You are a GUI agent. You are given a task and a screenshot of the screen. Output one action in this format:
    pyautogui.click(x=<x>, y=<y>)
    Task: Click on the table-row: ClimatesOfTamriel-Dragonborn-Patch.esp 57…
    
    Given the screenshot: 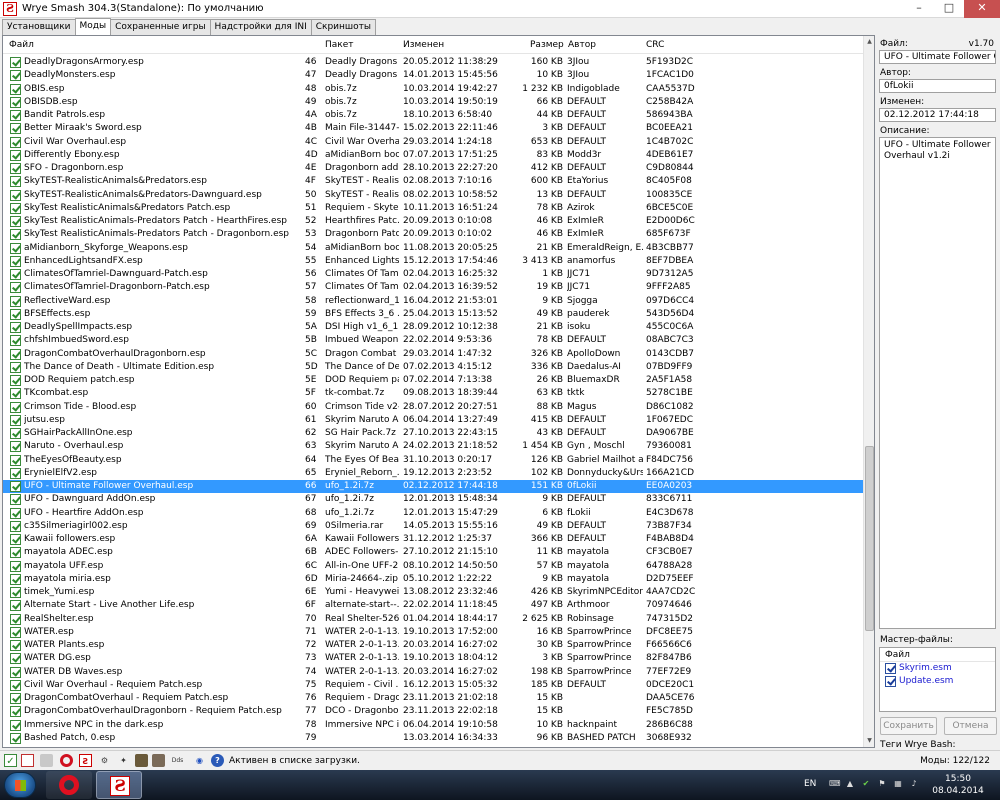 What is the action you would take?
    pyautogui.click(x=433, y=287)
    